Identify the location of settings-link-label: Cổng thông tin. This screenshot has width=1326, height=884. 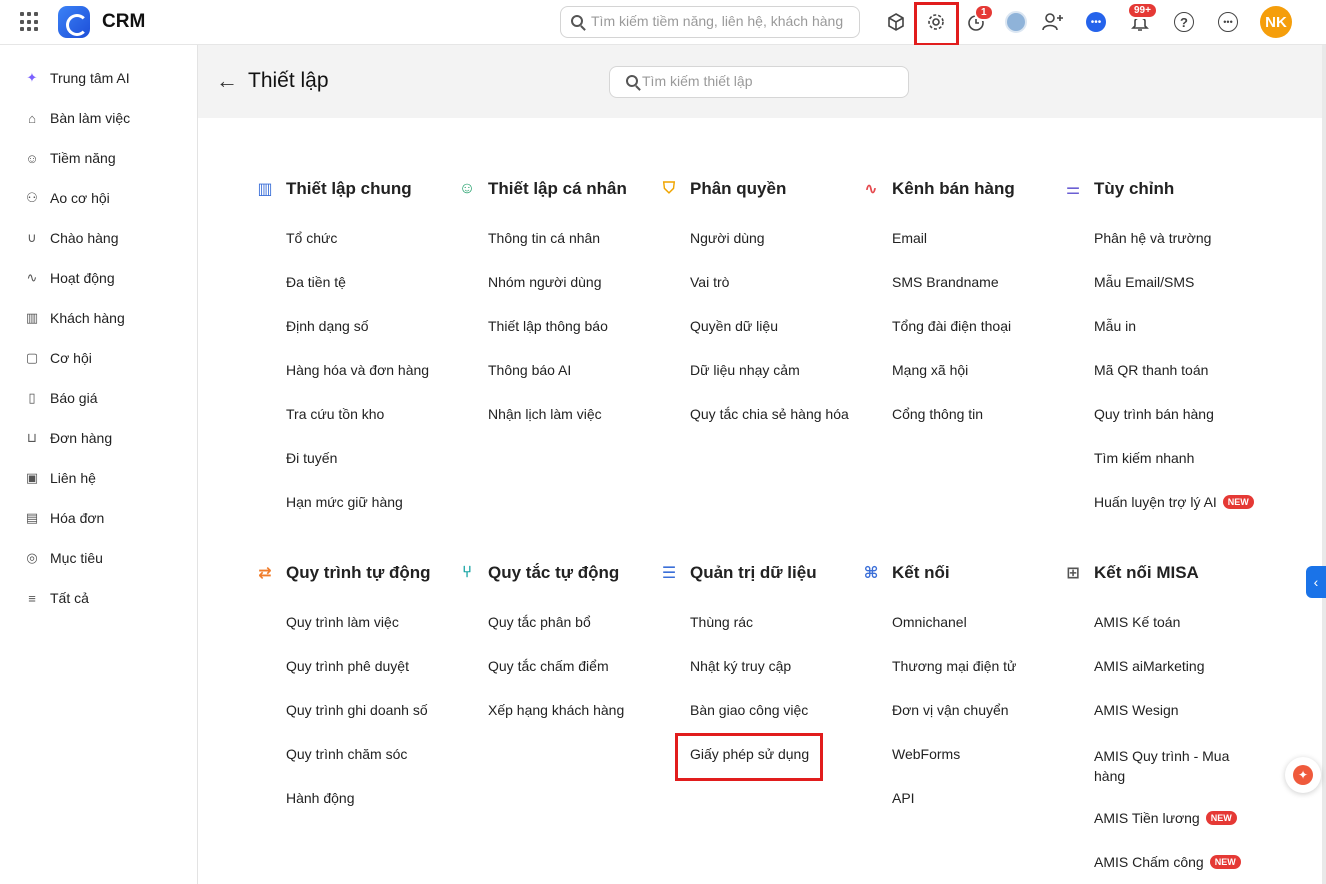
(938, 414).